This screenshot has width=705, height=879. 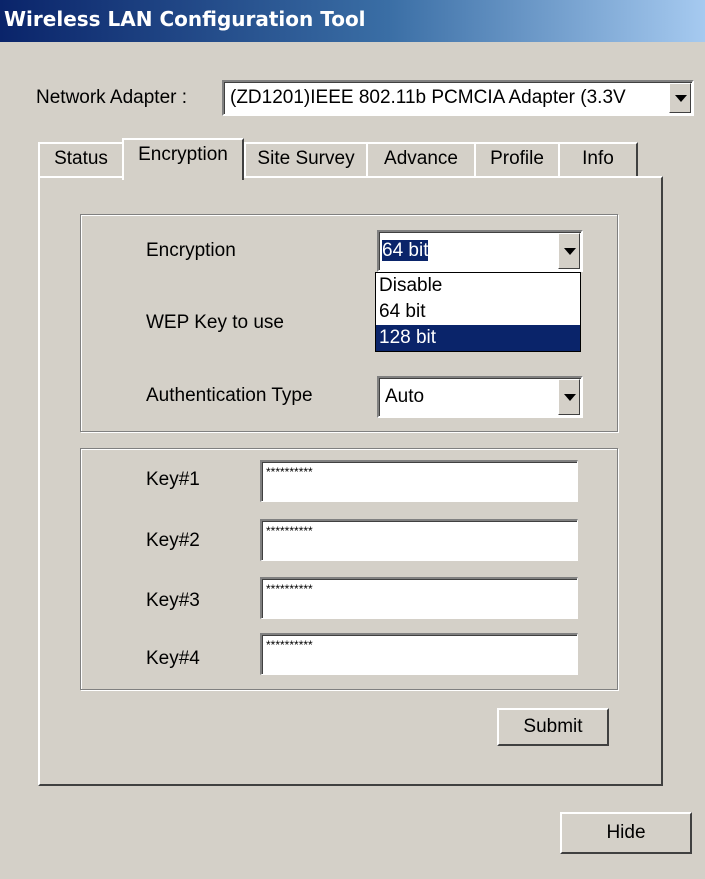 What do you see at coordinates (112, 97) in the screenshot?
I see `network-adapter-label: Network Adapter :` at bounding box center [112, 97].